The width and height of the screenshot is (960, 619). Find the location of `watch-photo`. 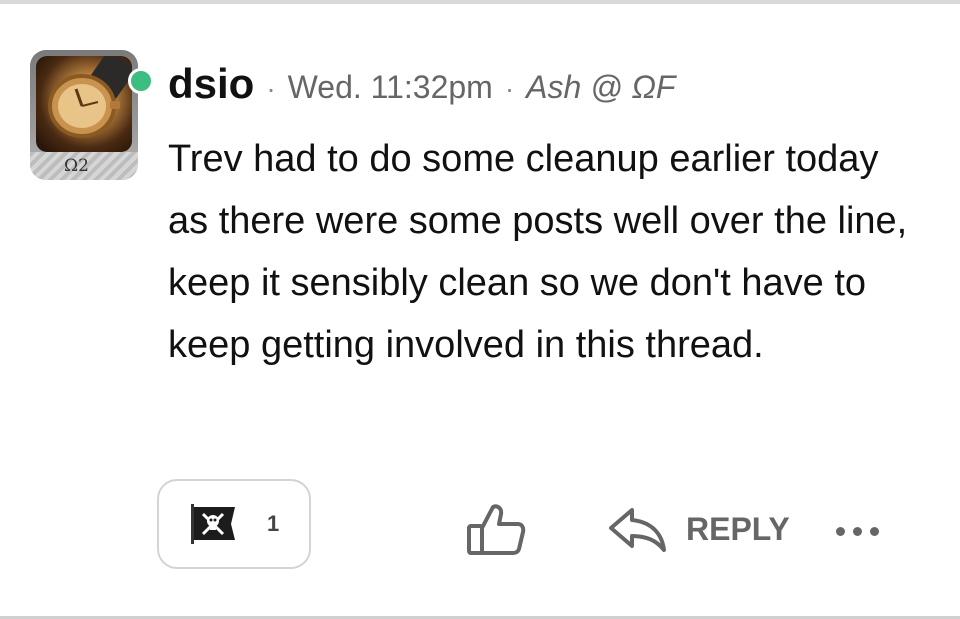

watch-photo is located at coordinates (84, 104).